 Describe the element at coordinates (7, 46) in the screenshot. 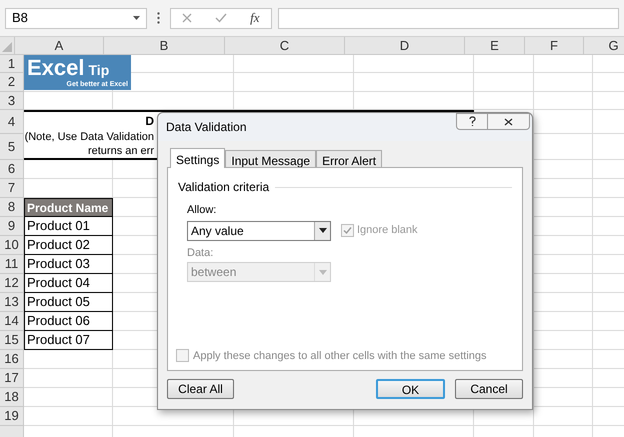

I see `select-all-corner` at that location.